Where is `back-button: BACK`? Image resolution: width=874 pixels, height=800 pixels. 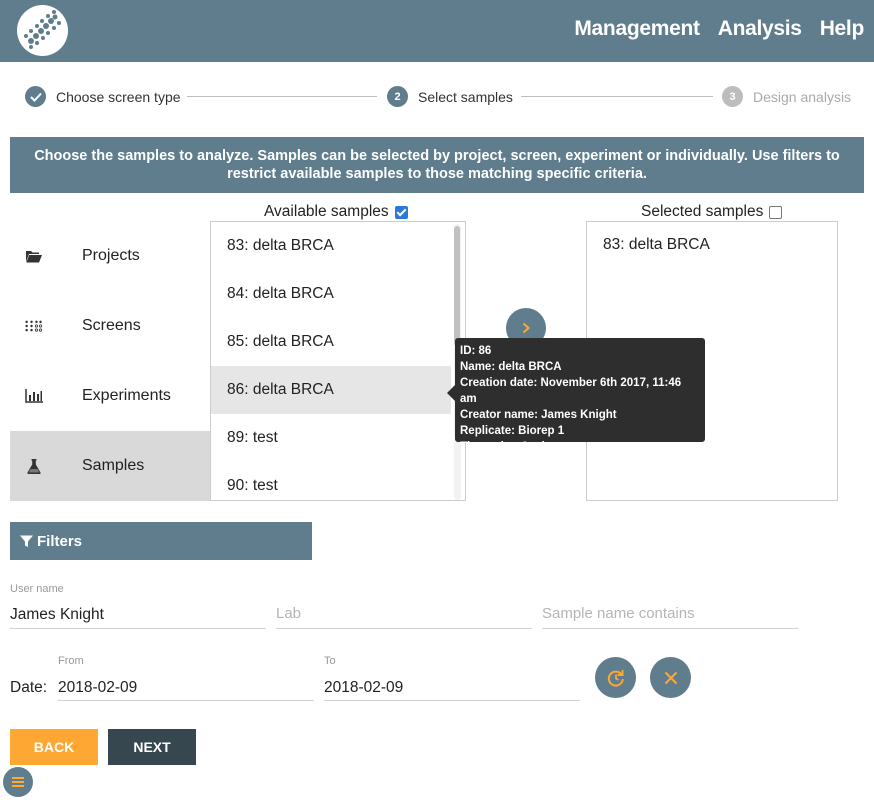 back-button: BACK is located at coordinates (54, 747).